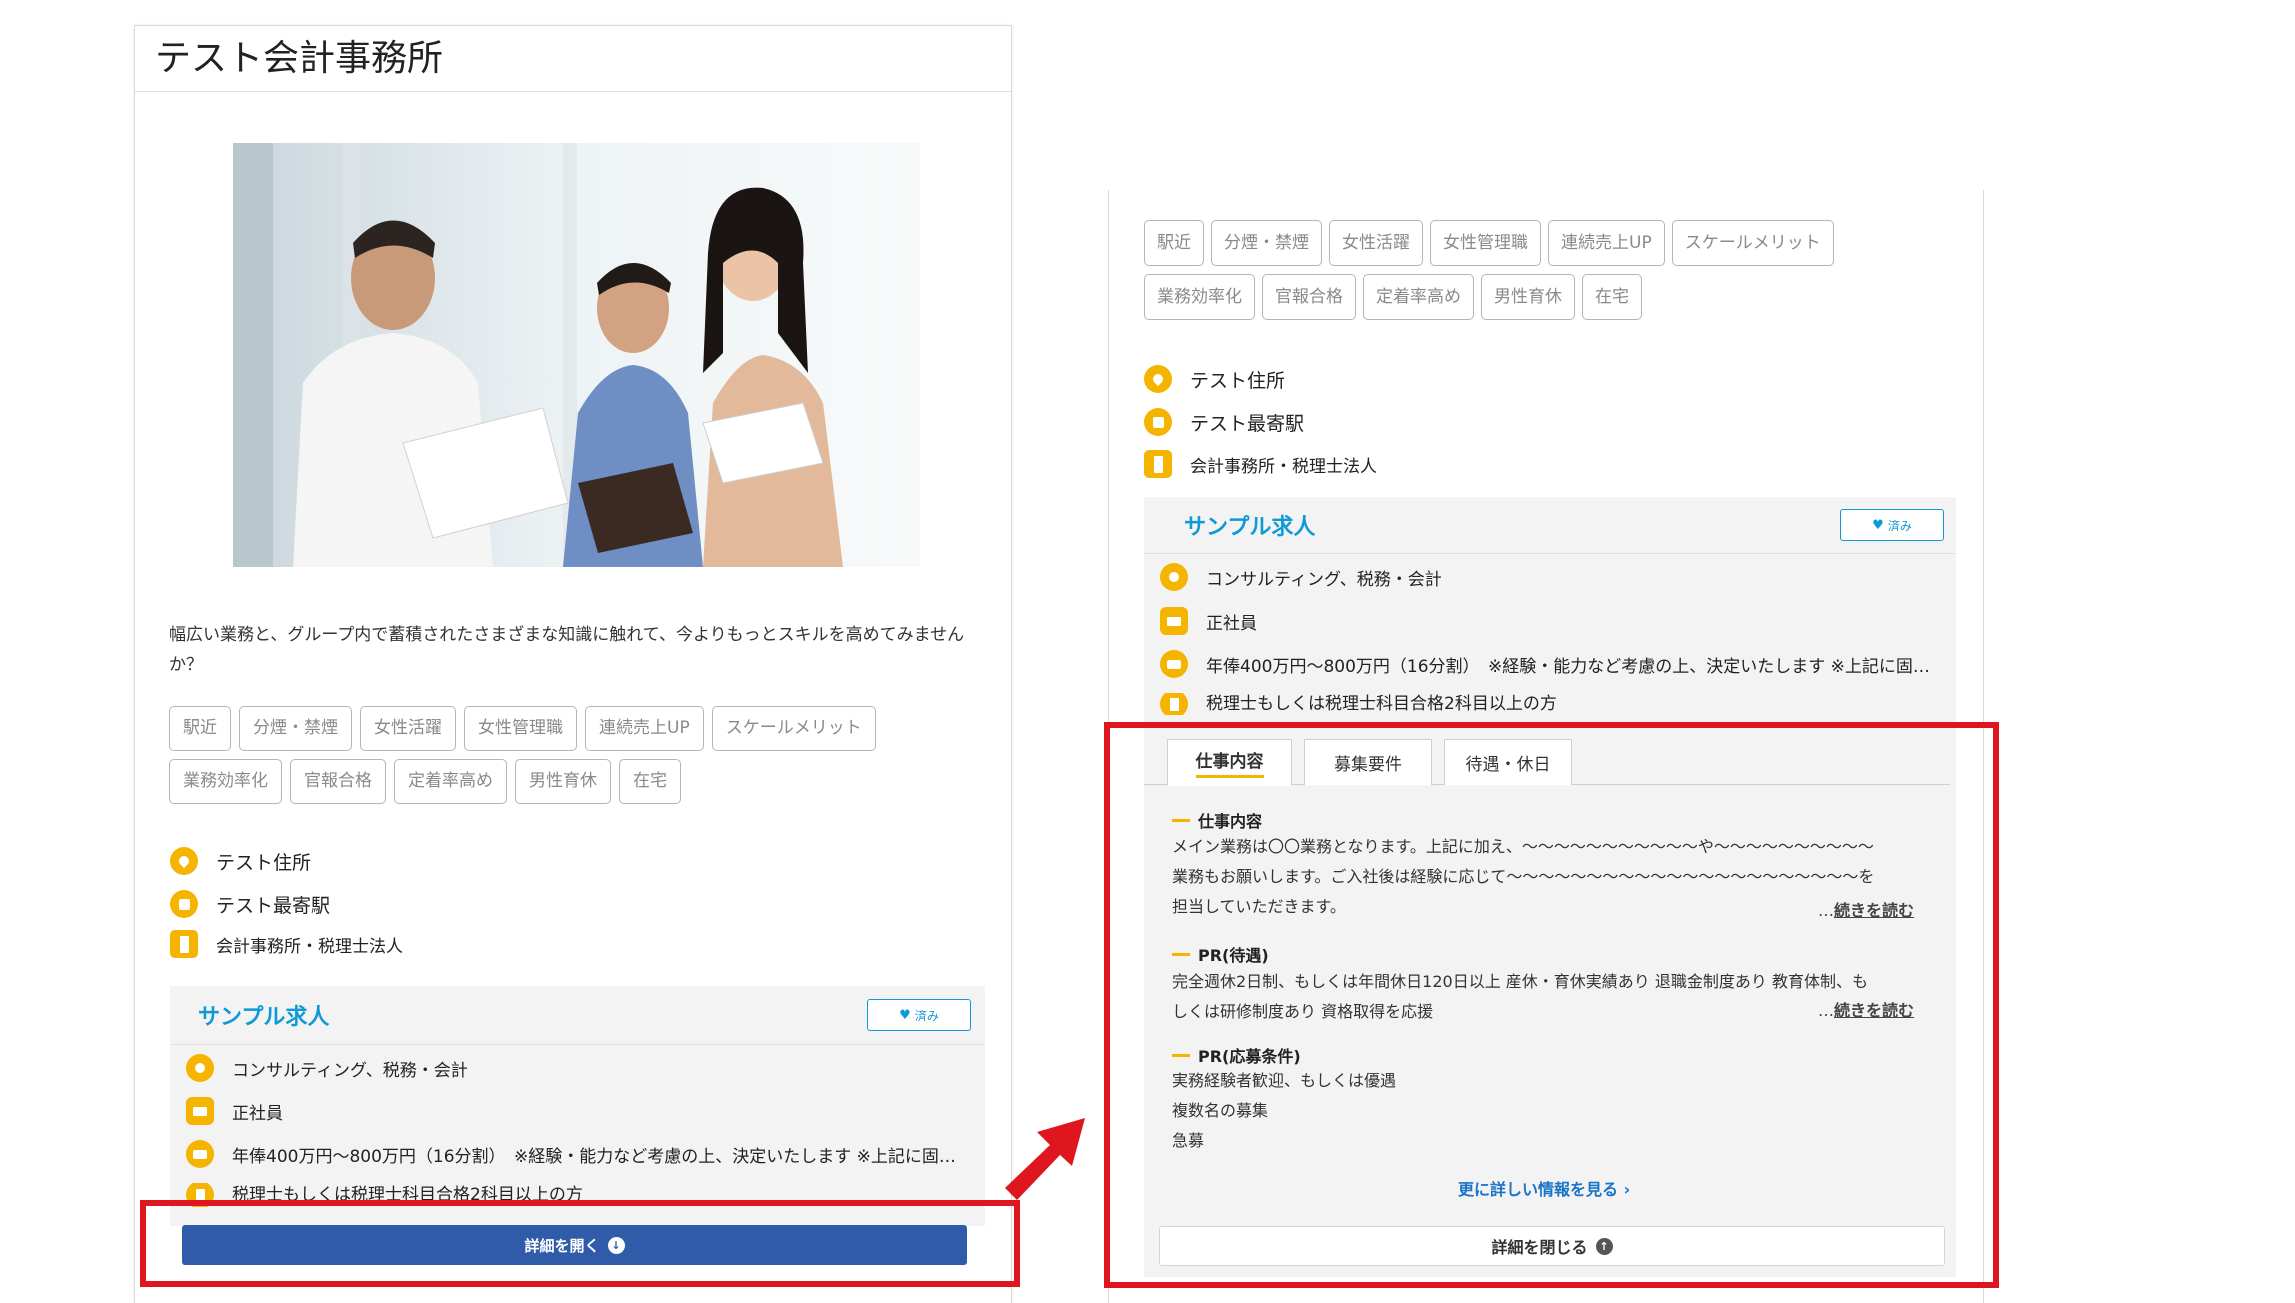  Describe the element at coordinates (1174, 704) in the screenshot. I see `document-icon` at that location.